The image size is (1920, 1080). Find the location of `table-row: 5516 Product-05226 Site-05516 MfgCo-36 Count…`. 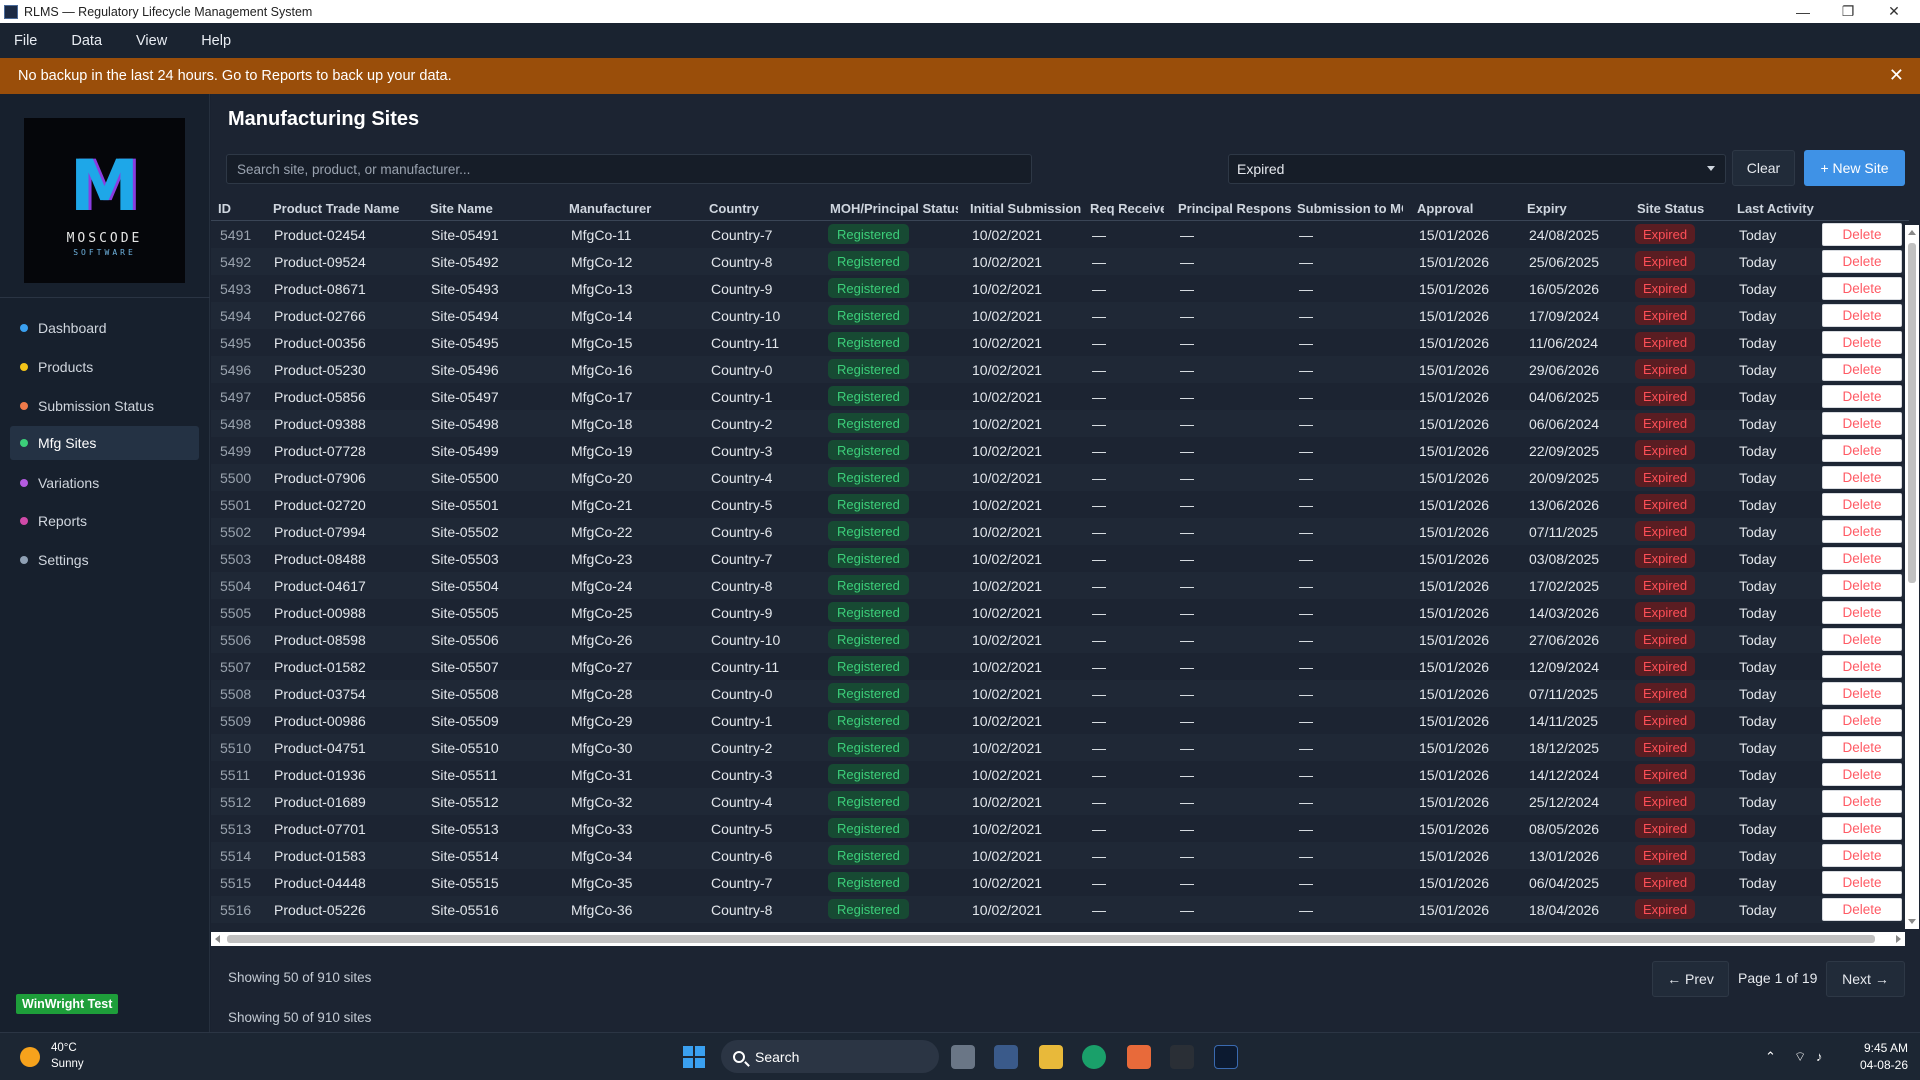

table-row: 5516 Product-05226 Site-05516 MfgCo-36 Count… is located at coordinates (1060, 909).